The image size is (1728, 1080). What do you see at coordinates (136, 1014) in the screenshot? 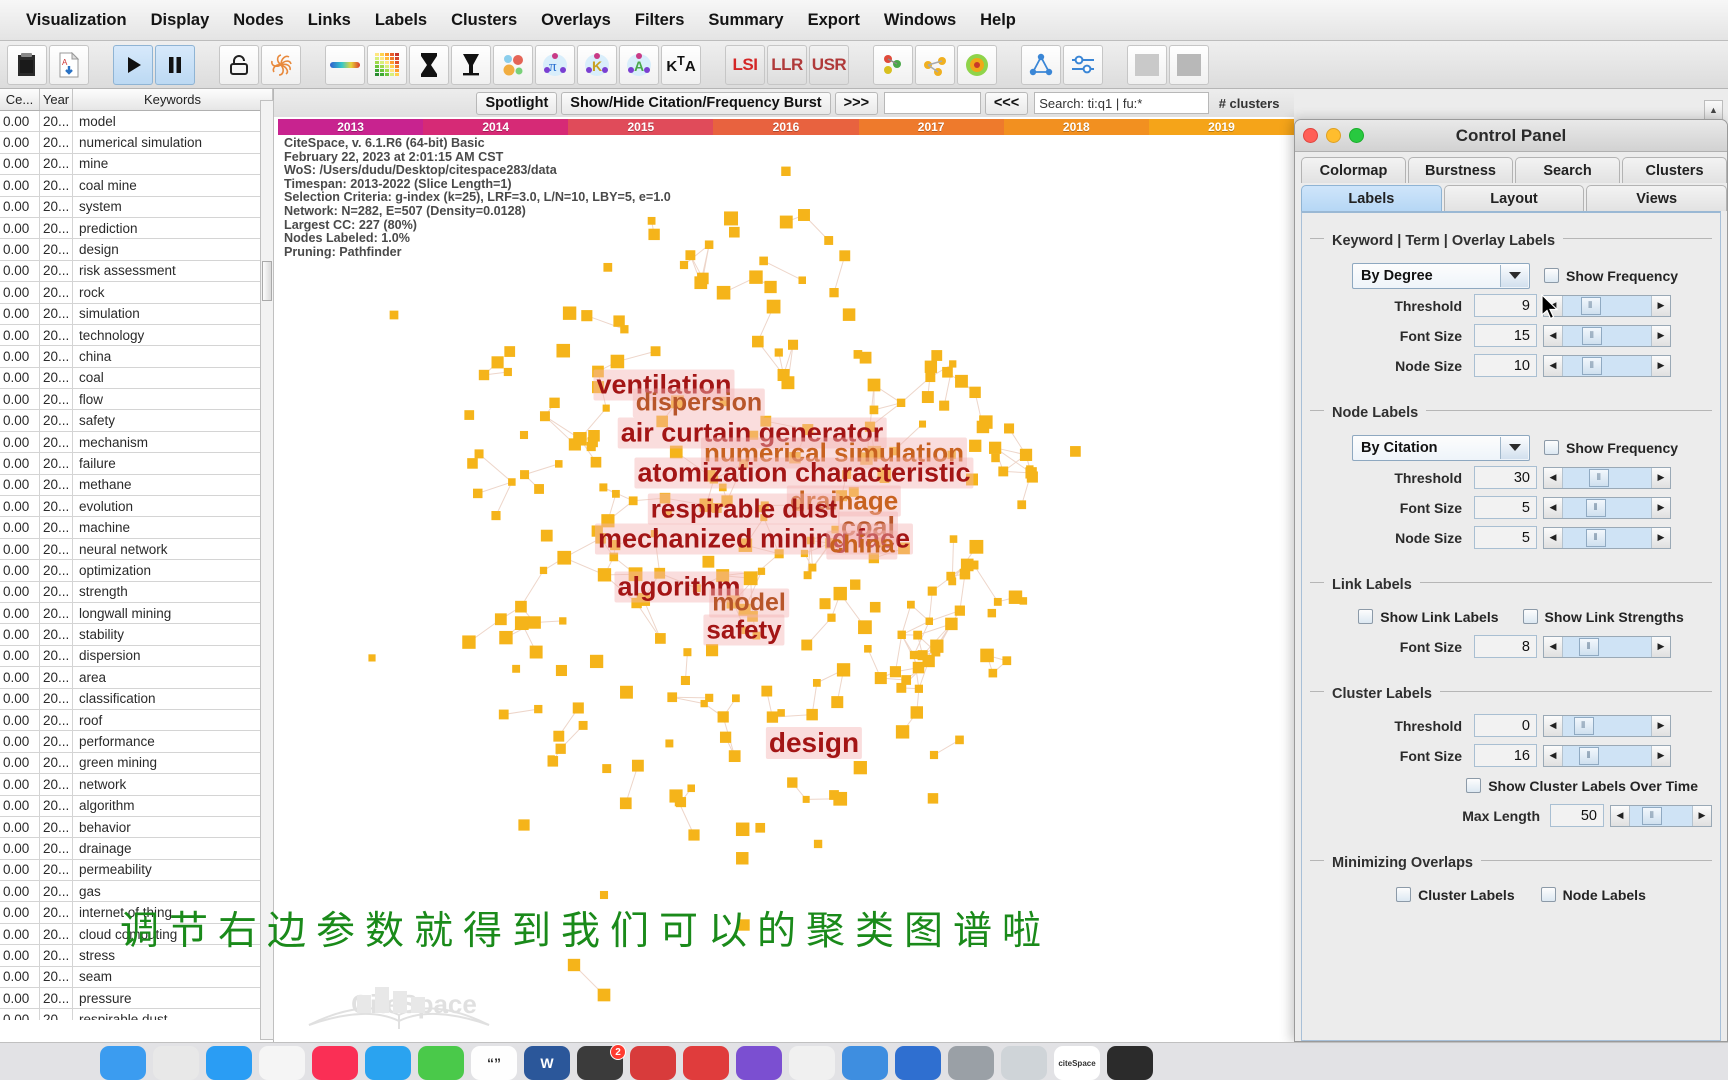
I see `table-row: 0.00 20... respirable dust` at bounding box center [136, 1014].